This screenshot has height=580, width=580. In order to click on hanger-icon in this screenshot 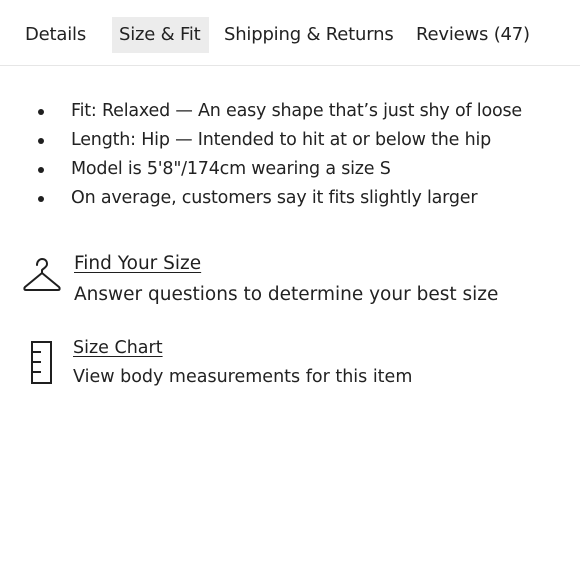, I will do `click(42, 274)`.